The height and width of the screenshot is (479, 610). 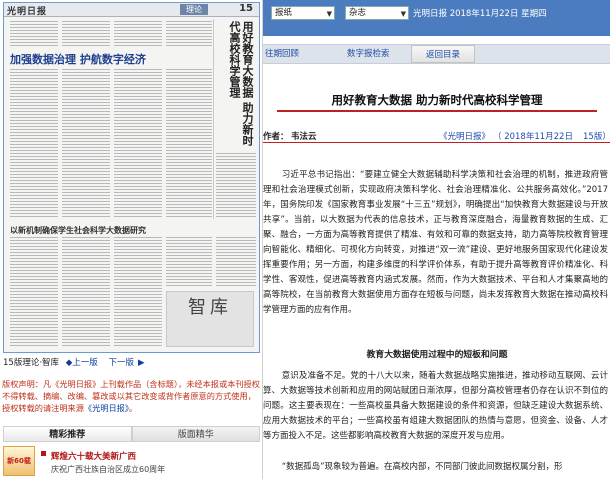 I want to click on newspaper-header: 光明日报 理论 15, so click(x=131, y=10).